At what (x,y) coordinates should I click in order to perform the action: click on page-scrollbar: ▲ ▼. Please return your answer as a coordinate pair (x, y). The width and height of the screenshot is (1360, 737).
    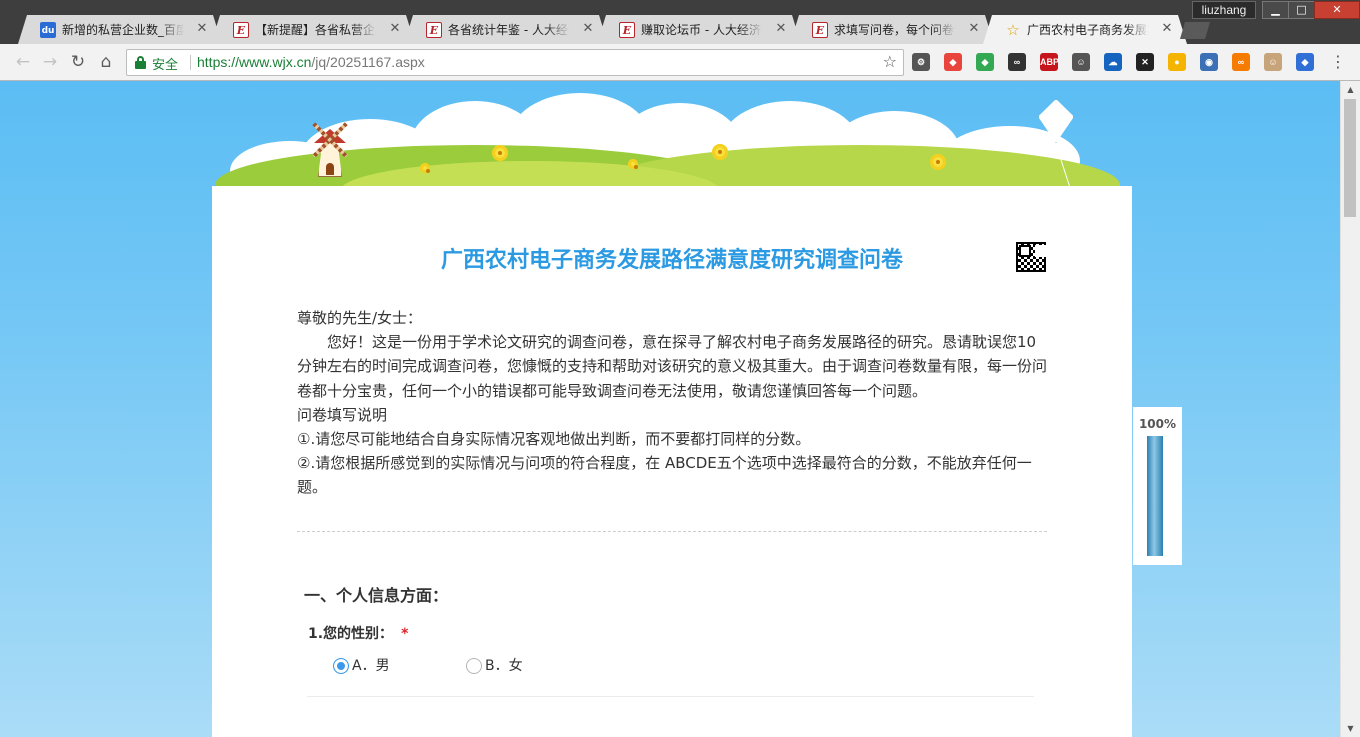
    Looking at the image, I should click on (1350, 409).